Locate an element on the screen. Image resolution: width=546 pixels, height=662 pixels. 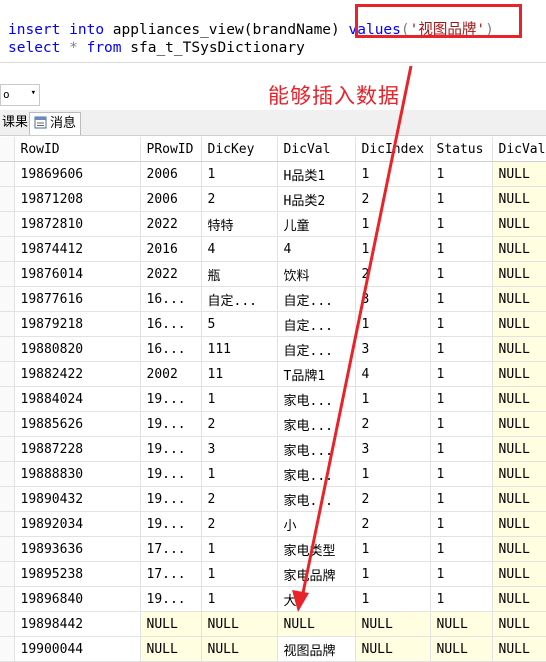
table-row: 19876014 2022 瓶饮料 2 1 NULL is located at coordinates (273, 274).